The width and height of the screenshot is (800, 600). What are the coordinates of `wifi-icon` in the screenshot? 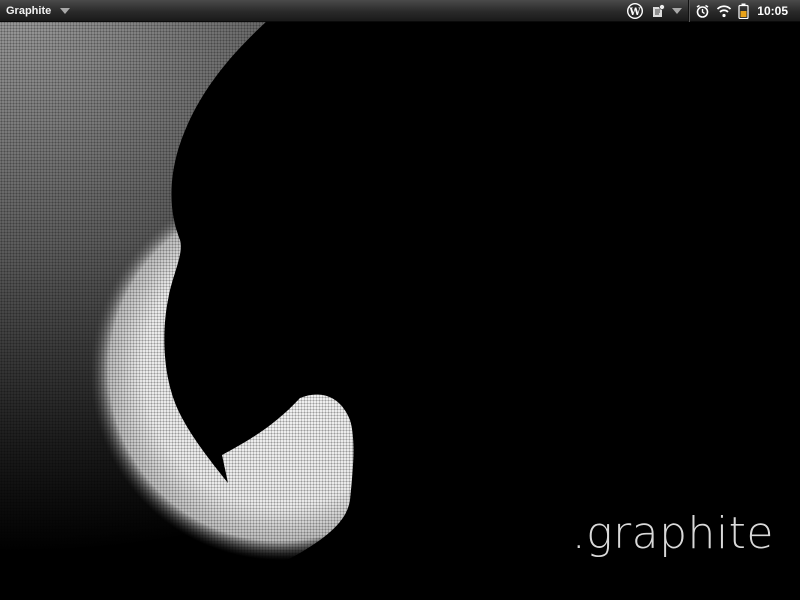 It's located at (724, 11).